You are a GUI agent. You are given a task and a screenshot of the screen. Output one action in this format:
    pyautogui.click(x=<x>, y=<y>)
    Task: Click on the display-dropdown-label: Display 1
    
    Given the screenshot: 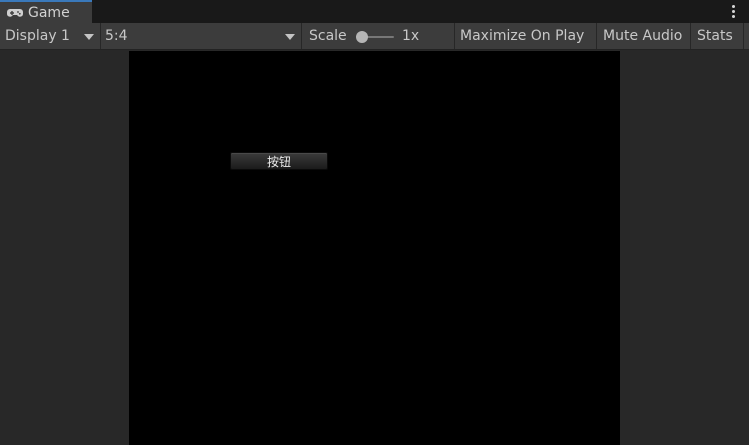 What is the action you would take?
    pyautogui.click(x=37, y=36)
    